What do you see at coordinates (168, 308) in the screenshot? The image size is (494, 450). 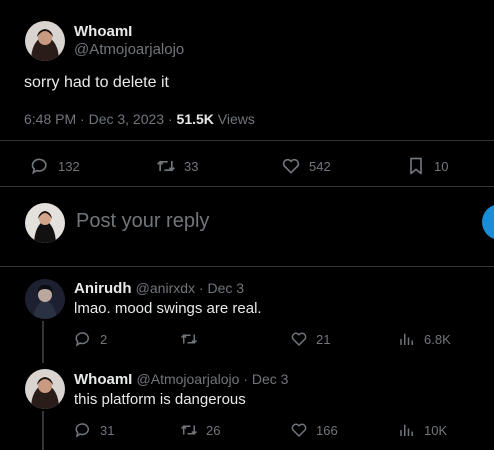 I see `reply-text: lmao. mood swings are real.` at bounding box center [168, 308].